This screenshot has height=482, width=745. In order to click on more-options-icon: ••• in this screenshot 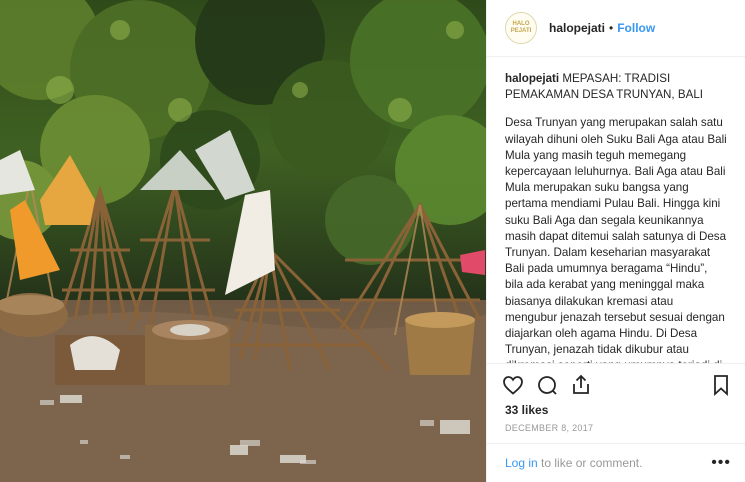, I will do `click(721, 463)`.